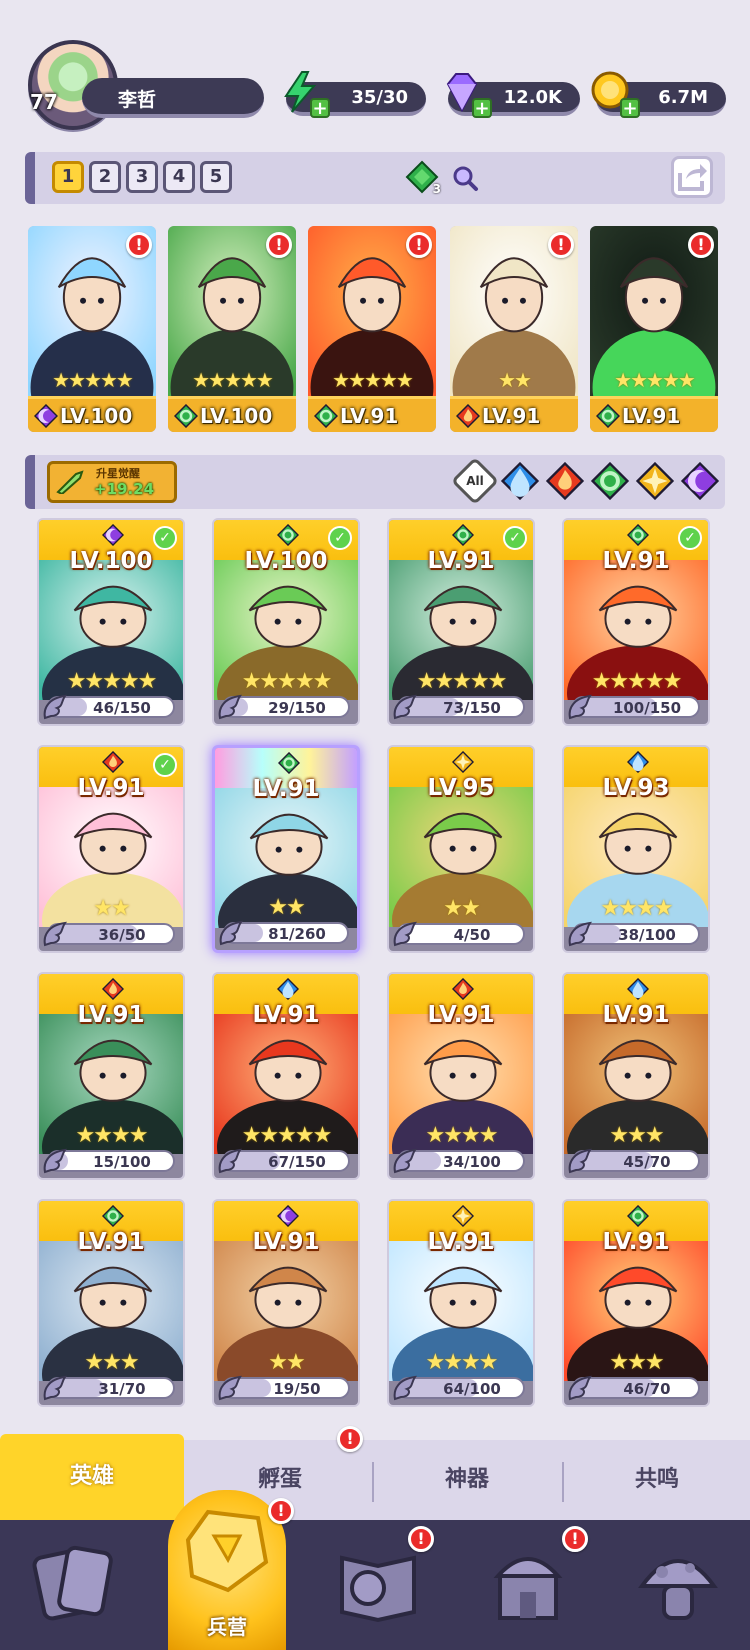 The image size is (750, 1650). I want to click on team-slot-5: 5, so click(216, 177).